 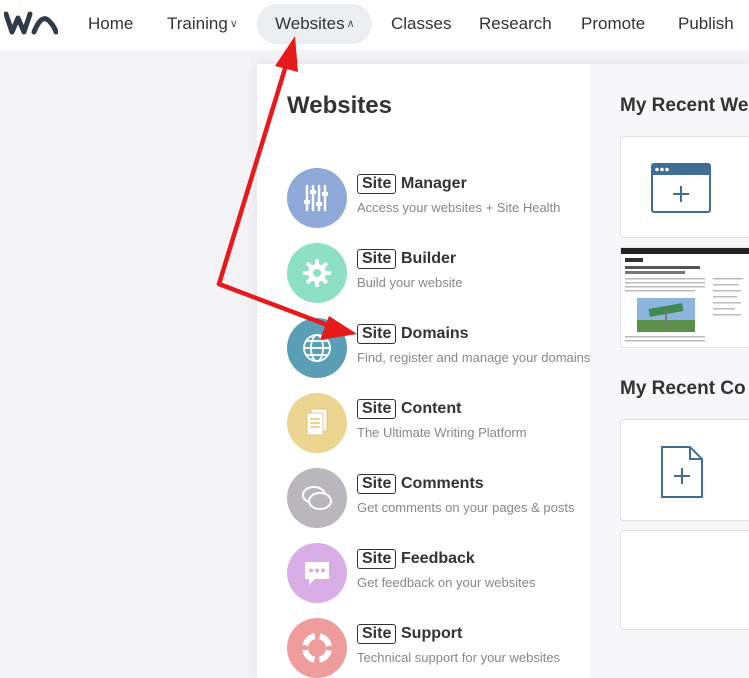 I want to click on menu-item-description: Get feedback on your websites, so click(x=446, y=582).